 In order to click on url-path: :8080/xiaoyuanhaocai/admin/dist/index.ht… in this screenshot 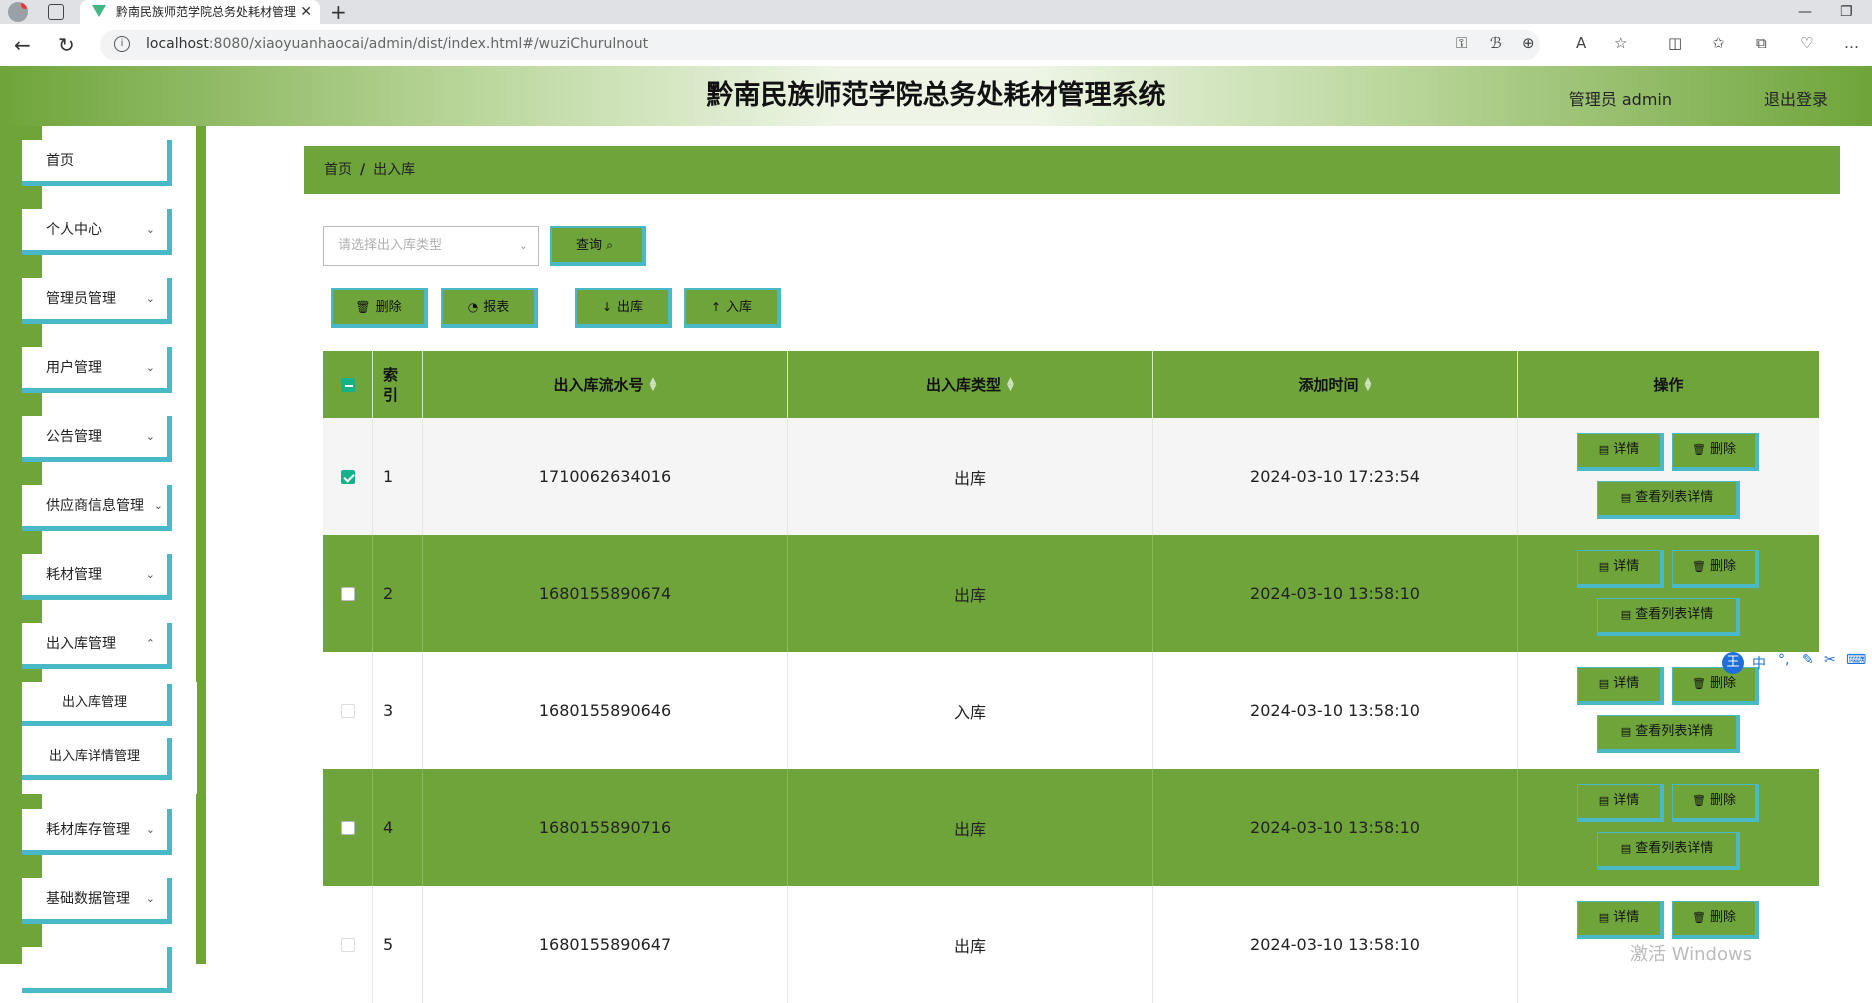, I will do `click(428, 44)`.